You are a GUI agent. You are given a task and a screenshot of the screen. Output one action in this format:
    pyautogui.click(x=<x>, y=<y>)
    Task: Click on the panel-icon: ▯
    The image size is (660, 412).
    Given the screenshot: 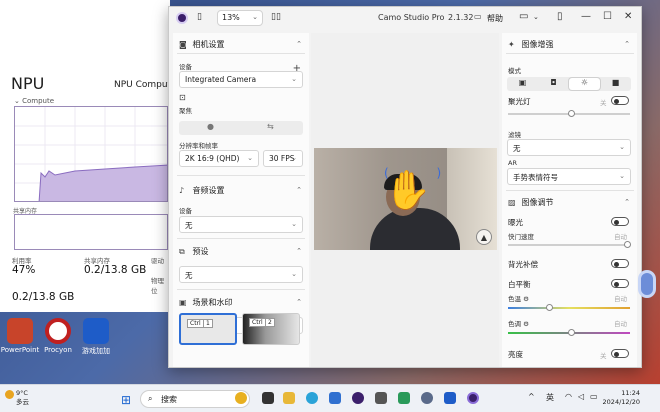 What is the action you would take?
    pyautogui.click(x=560, y=16)
    